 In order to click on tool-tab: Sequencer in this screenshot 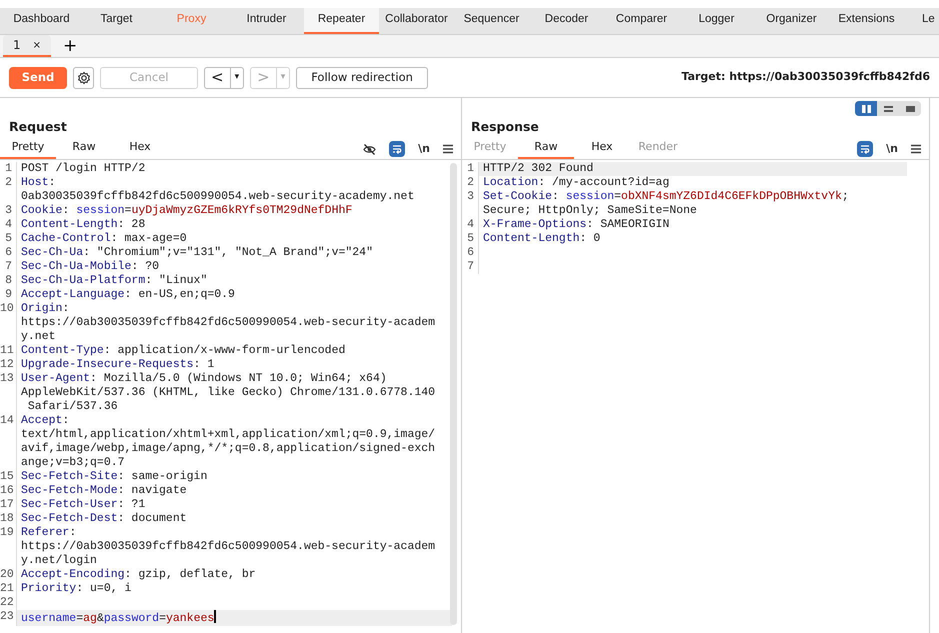, I will do `click(491, 21)`.